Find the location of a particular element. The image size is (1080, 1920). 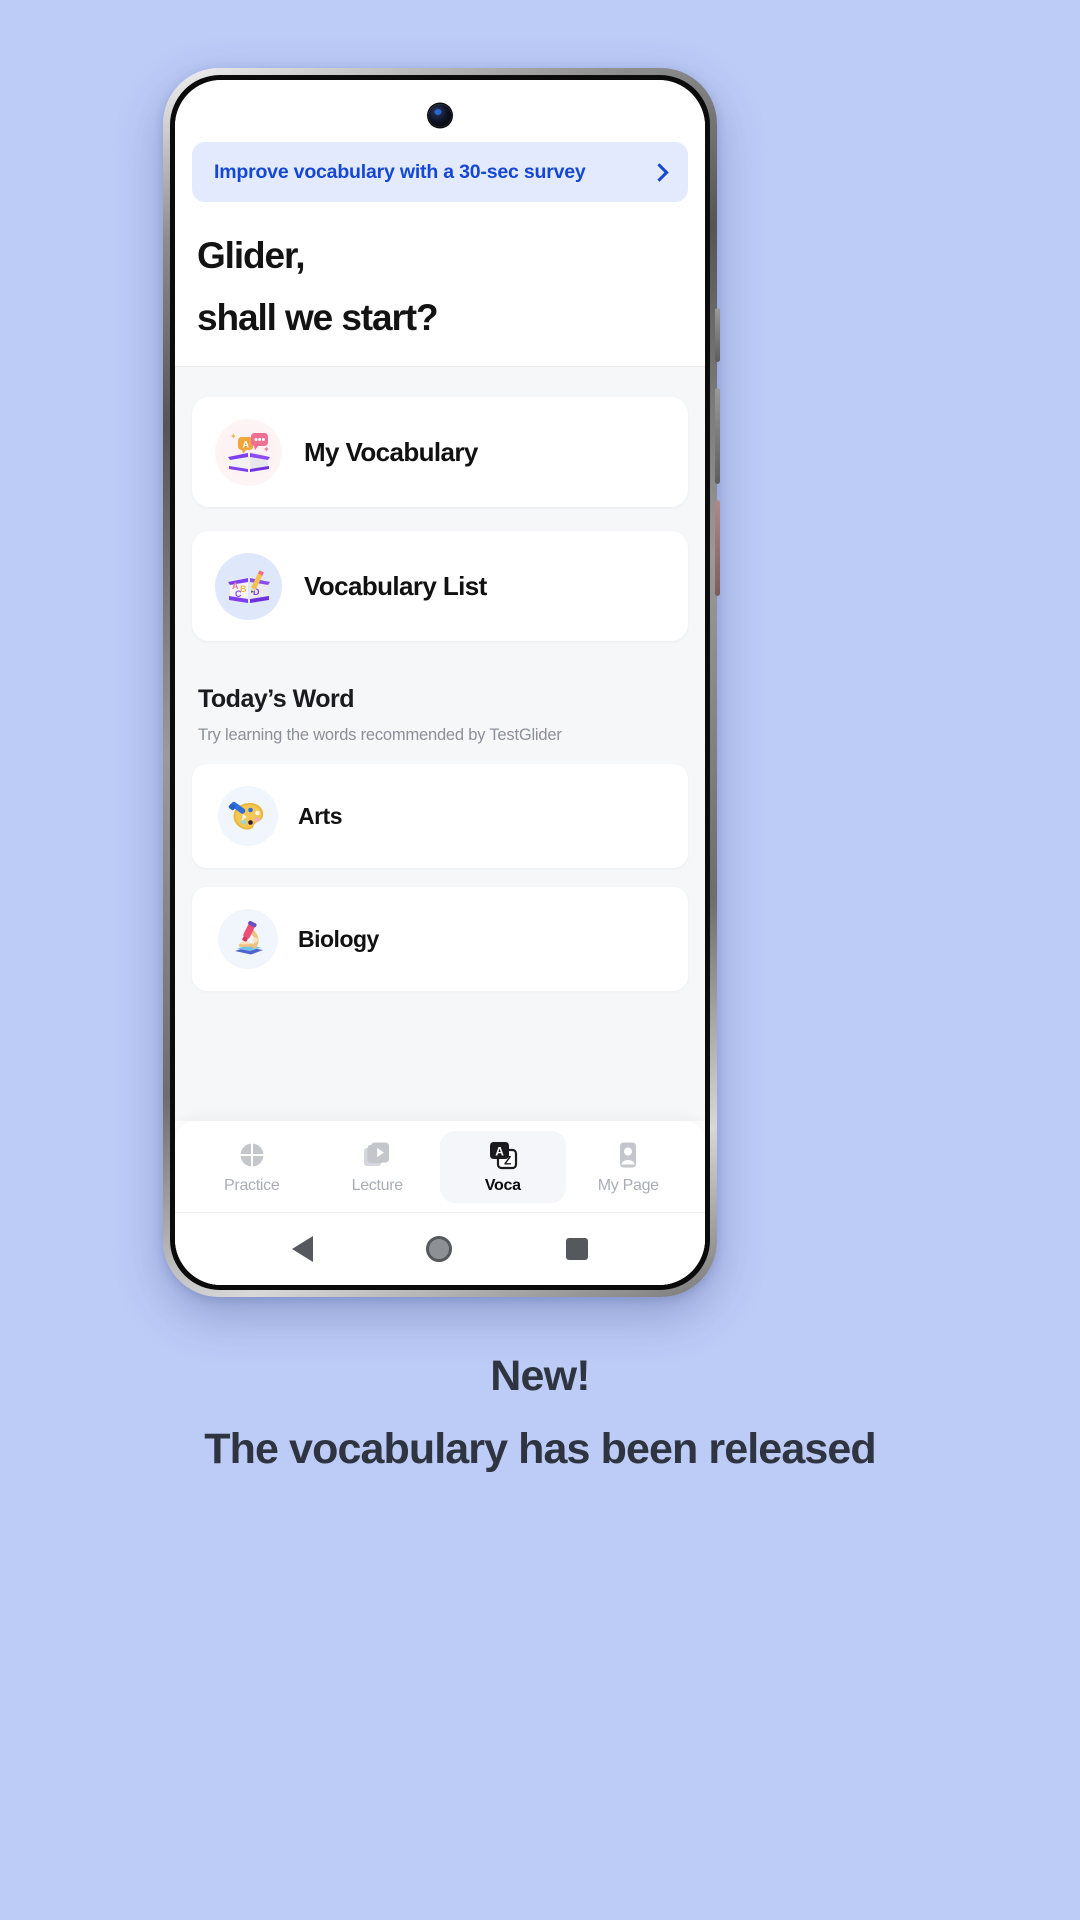

card-label: Vocabulary List is located at coordinates (395, 585).